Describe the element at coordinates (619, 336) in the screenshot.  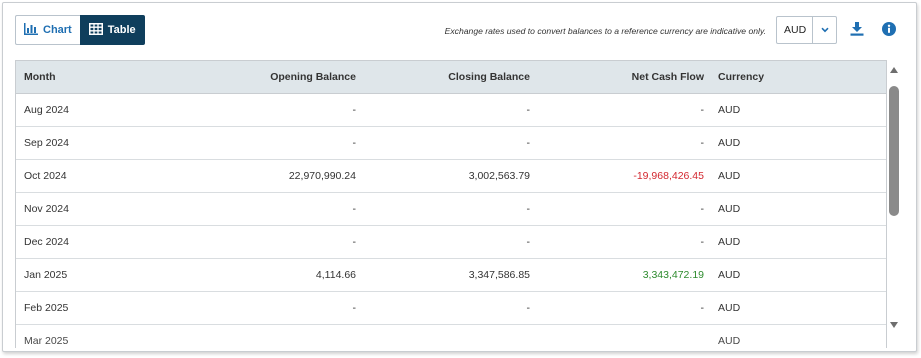
I see `cell-net-cash-flow` at that location.